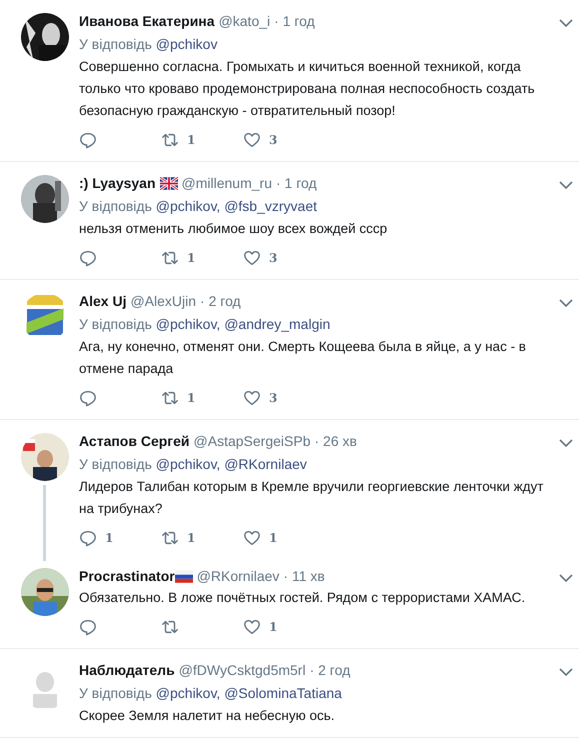  I want to click on user-name: Иванова Екатерина, so click(147, 21).